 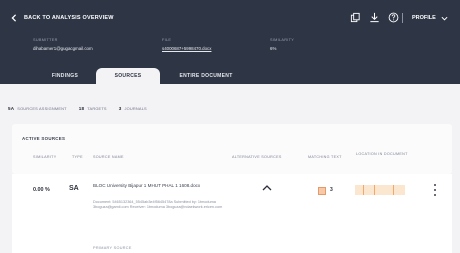 I want to click on profile-label: PROFILE, so click(x=424, y=18).